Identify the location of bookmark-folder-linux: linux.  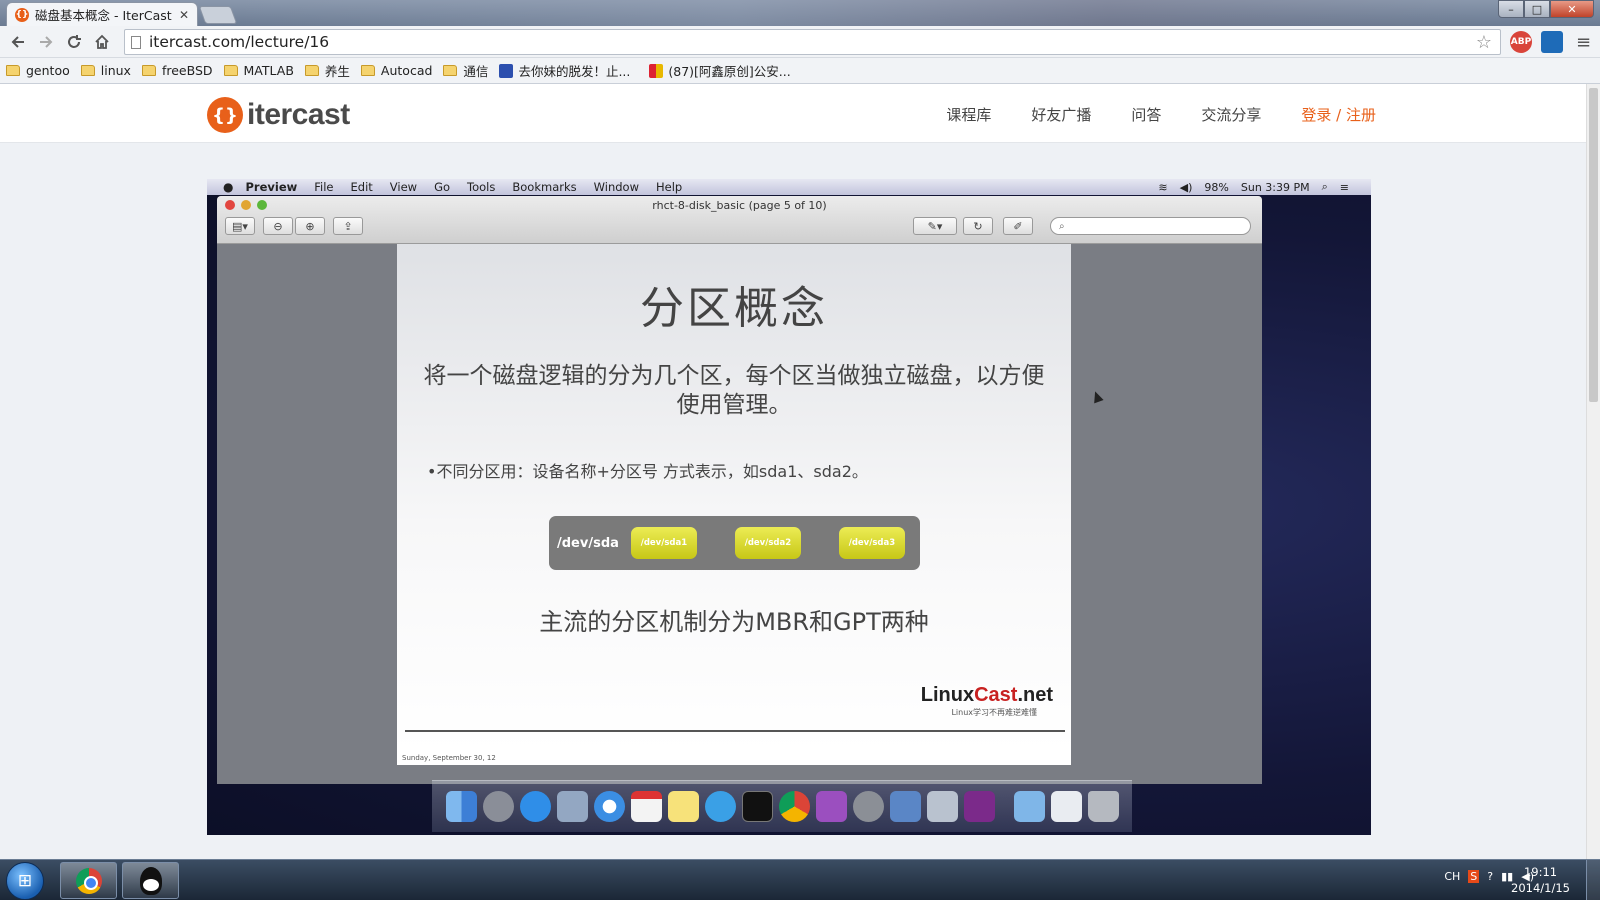
(105, 70).